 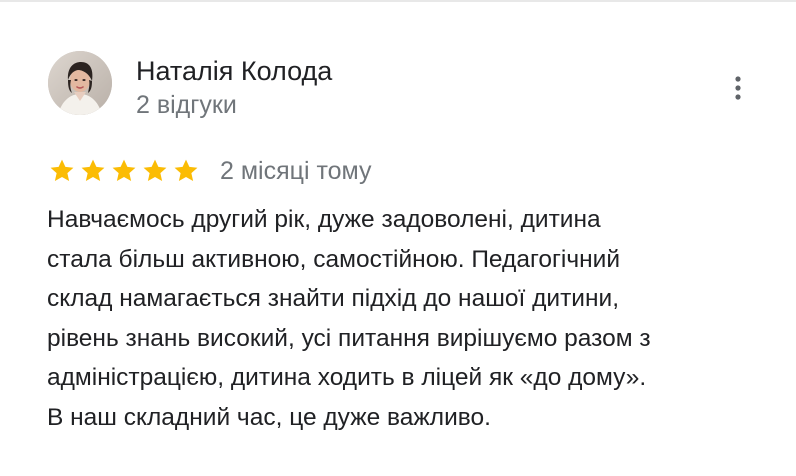 I want to click on more-options-button, so click(x=738, y=88).